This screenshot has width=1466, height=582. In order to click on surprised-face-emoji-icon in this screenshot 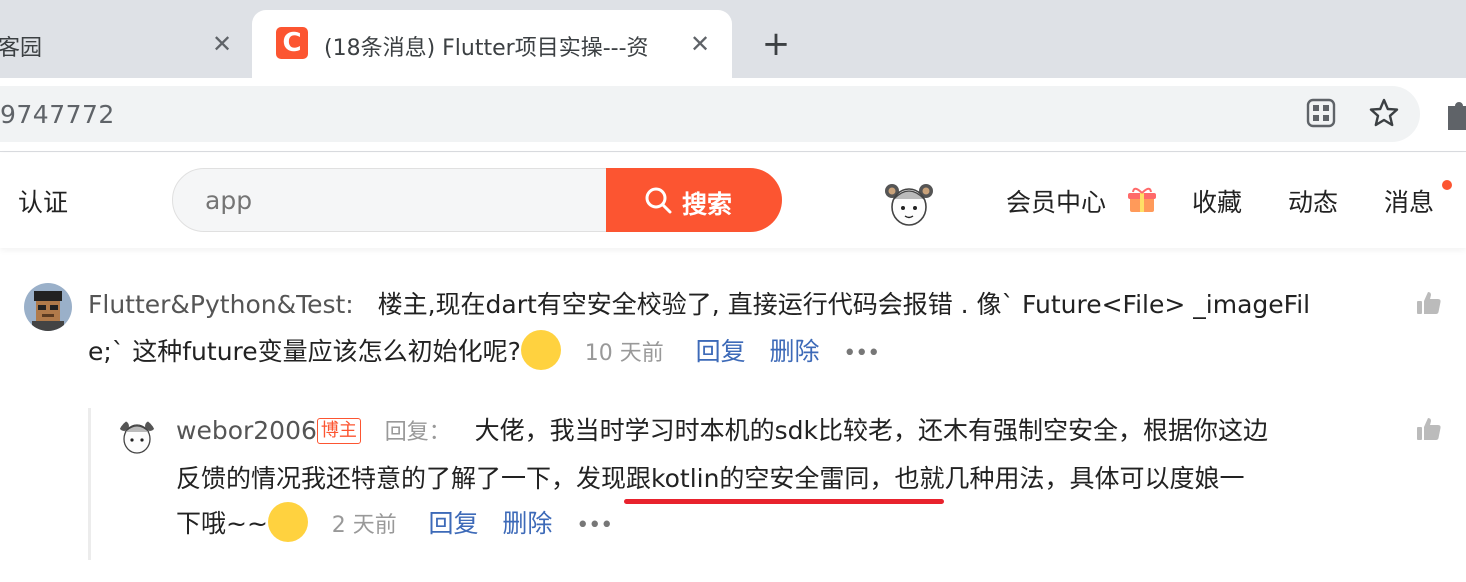, I will do `click(287, 522)`.